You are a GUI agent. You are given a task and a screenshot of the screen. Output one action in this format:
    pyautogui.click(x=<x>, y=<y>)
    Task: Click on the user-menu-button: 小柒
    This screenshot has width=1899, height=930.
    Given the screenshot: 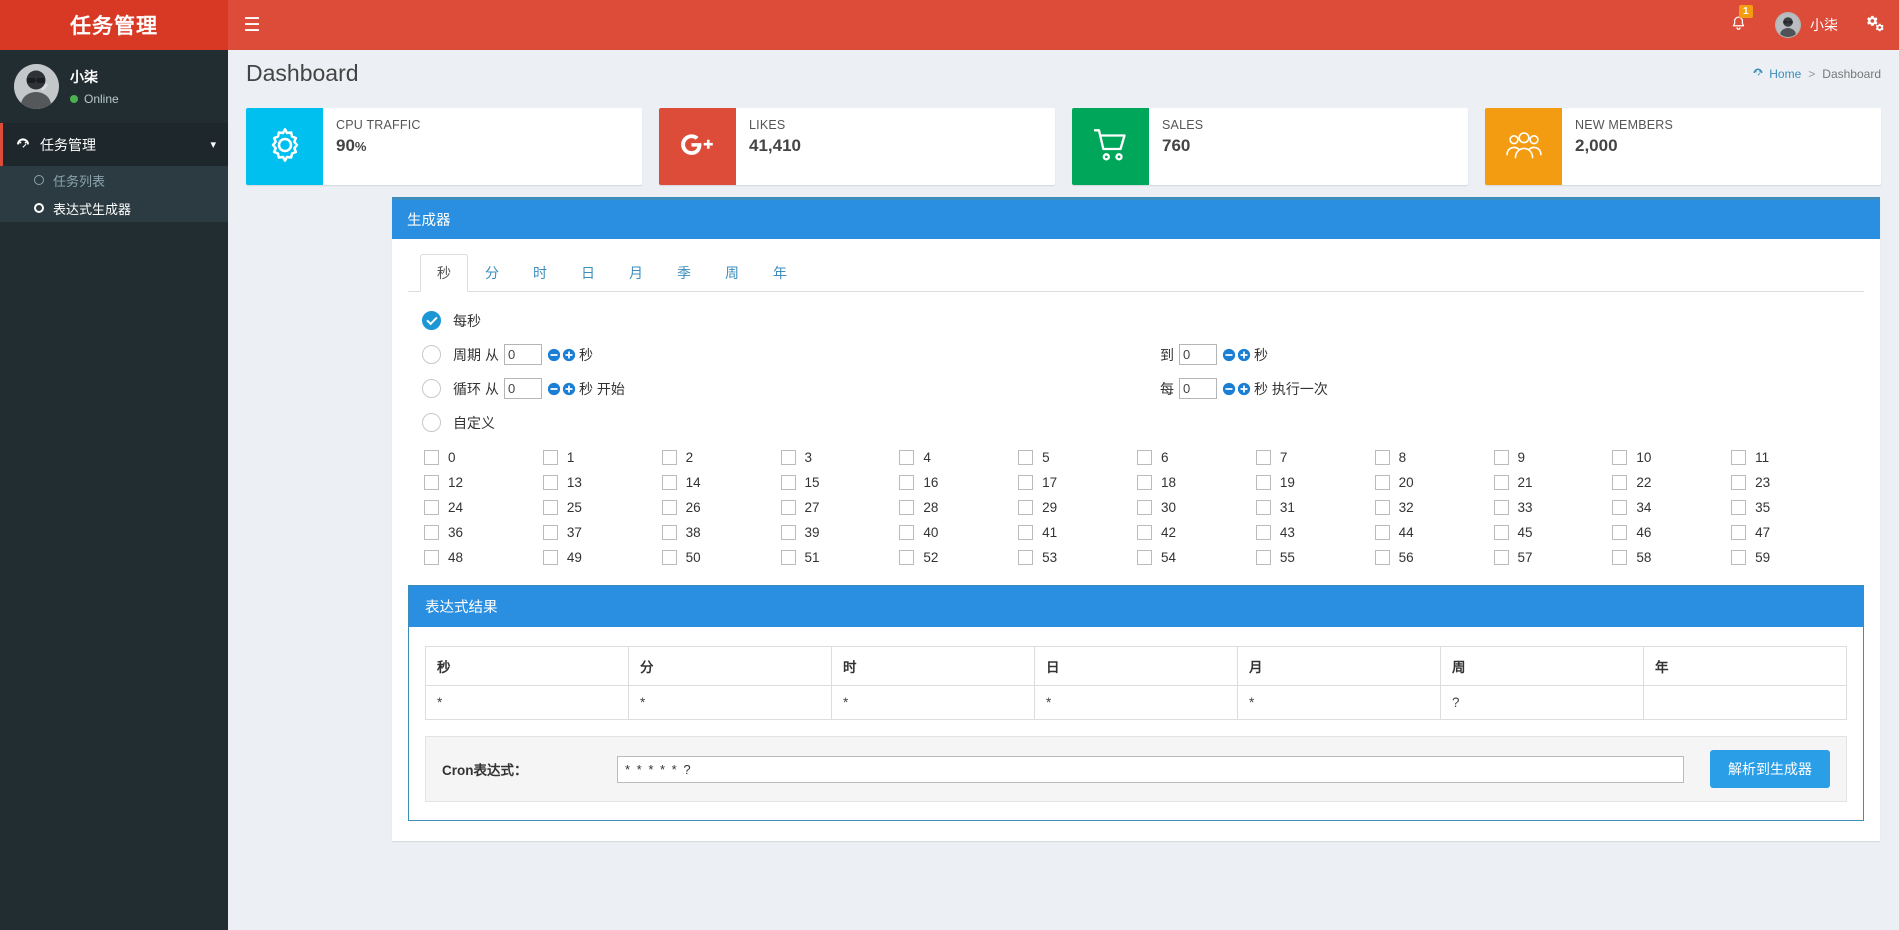 What is the action you would take?
    pyautogui.click(x=1806, y=25)
    